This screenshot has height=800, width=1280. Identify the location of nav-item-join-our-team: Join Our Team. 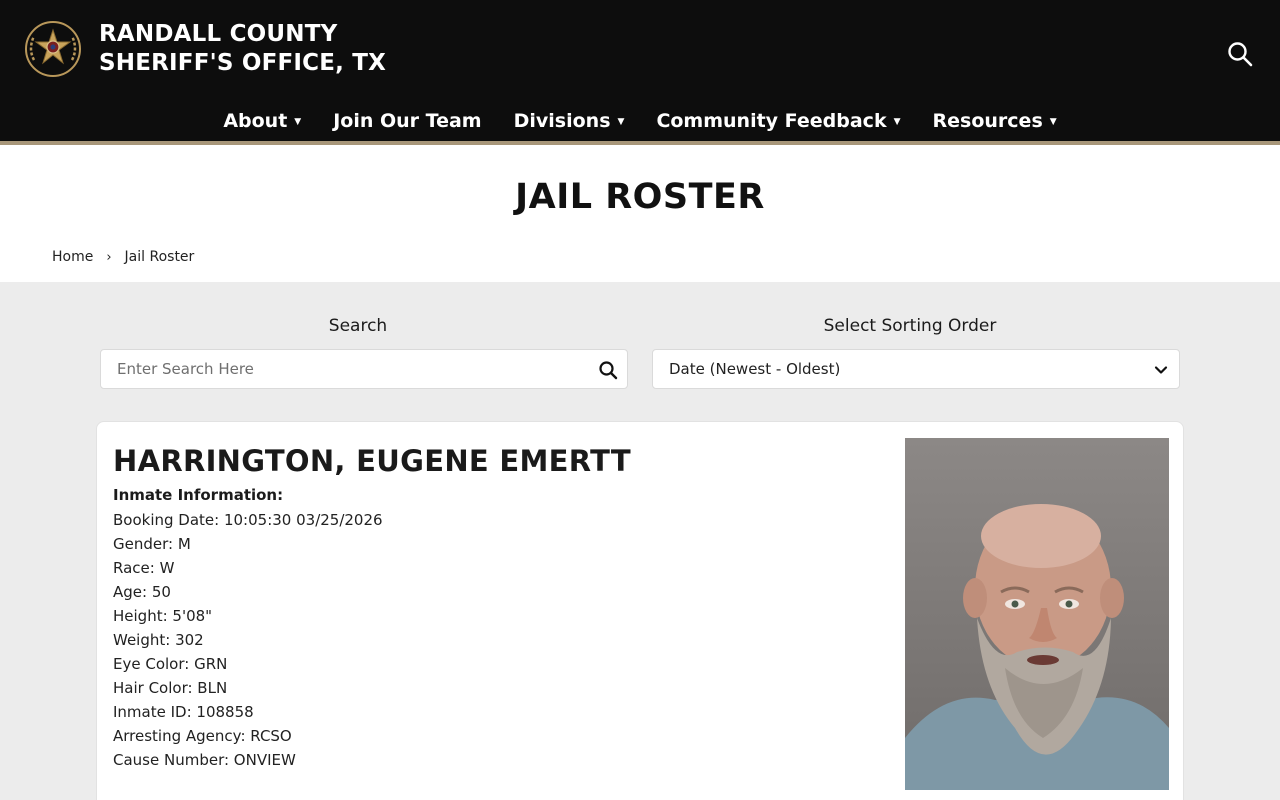
(407, 121).